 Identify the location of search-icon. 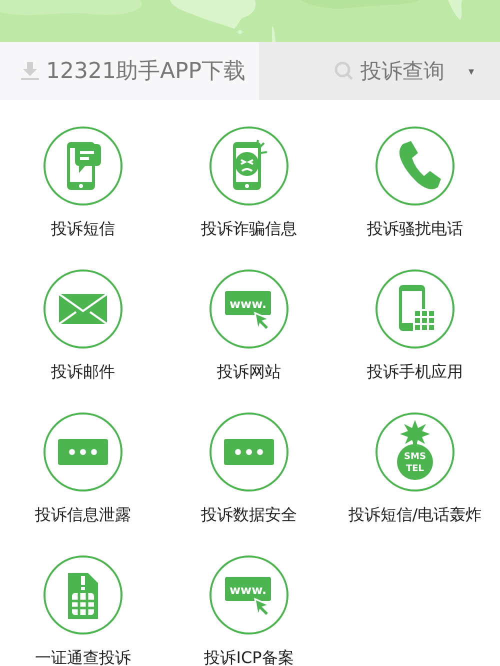
(344, 71).